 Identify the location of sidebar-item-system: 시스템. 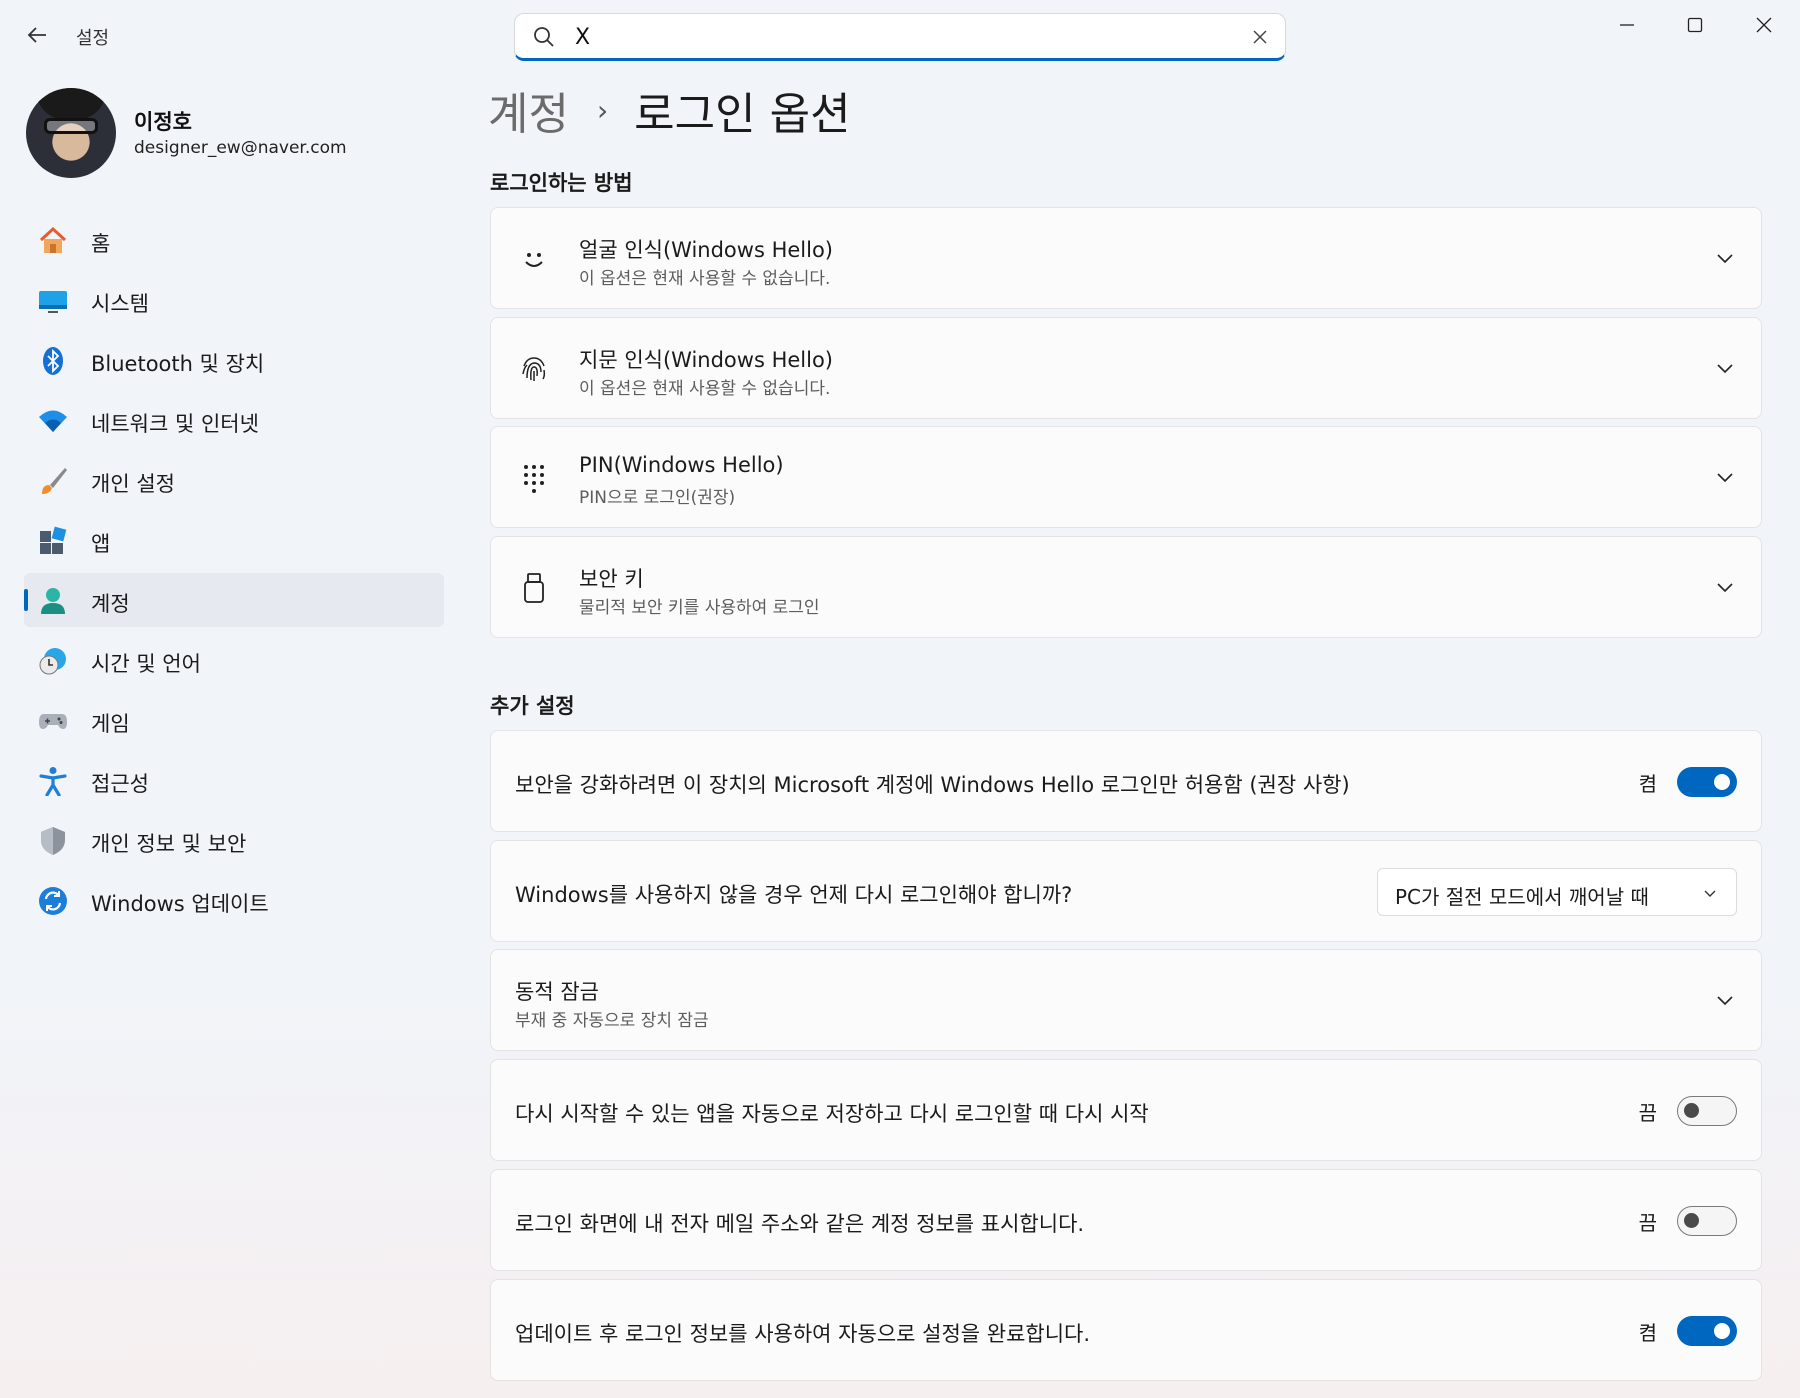
(234, 300).